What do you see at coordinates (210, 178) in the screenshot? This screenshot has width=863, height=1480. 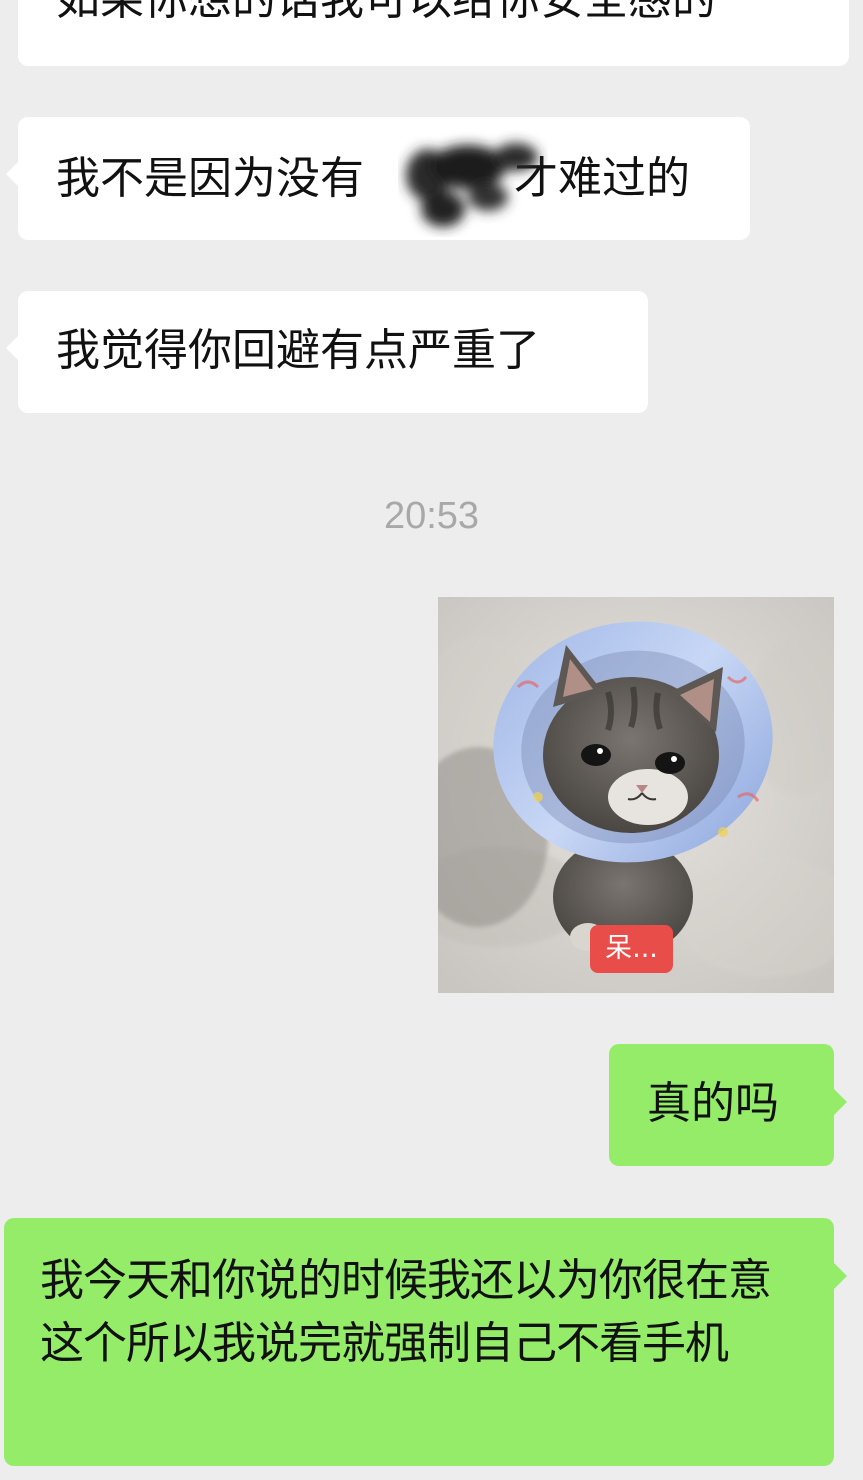 I see `message-text-before-redaction: 我不是因为没有` at bounding box center [210, 178].